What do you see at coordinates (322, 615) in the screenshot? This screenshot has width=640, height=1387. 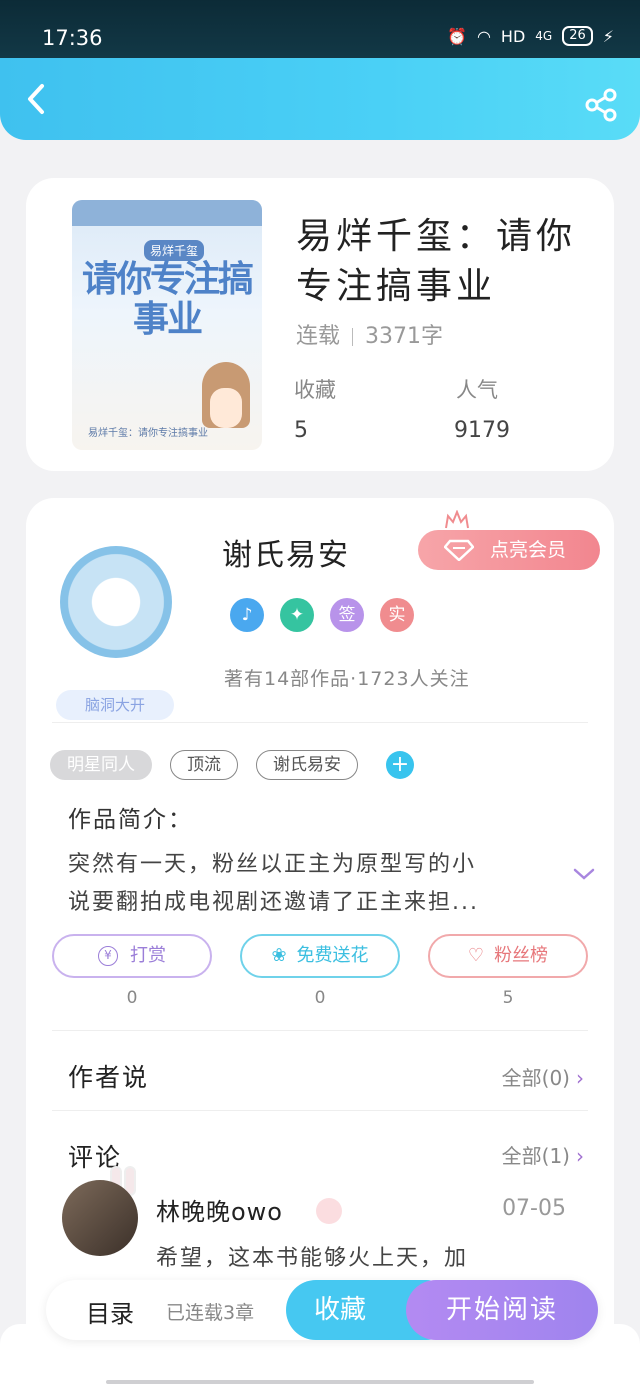 I see `author-medals: ♪ ✦ 签 实` at bounding box center [322, 615].